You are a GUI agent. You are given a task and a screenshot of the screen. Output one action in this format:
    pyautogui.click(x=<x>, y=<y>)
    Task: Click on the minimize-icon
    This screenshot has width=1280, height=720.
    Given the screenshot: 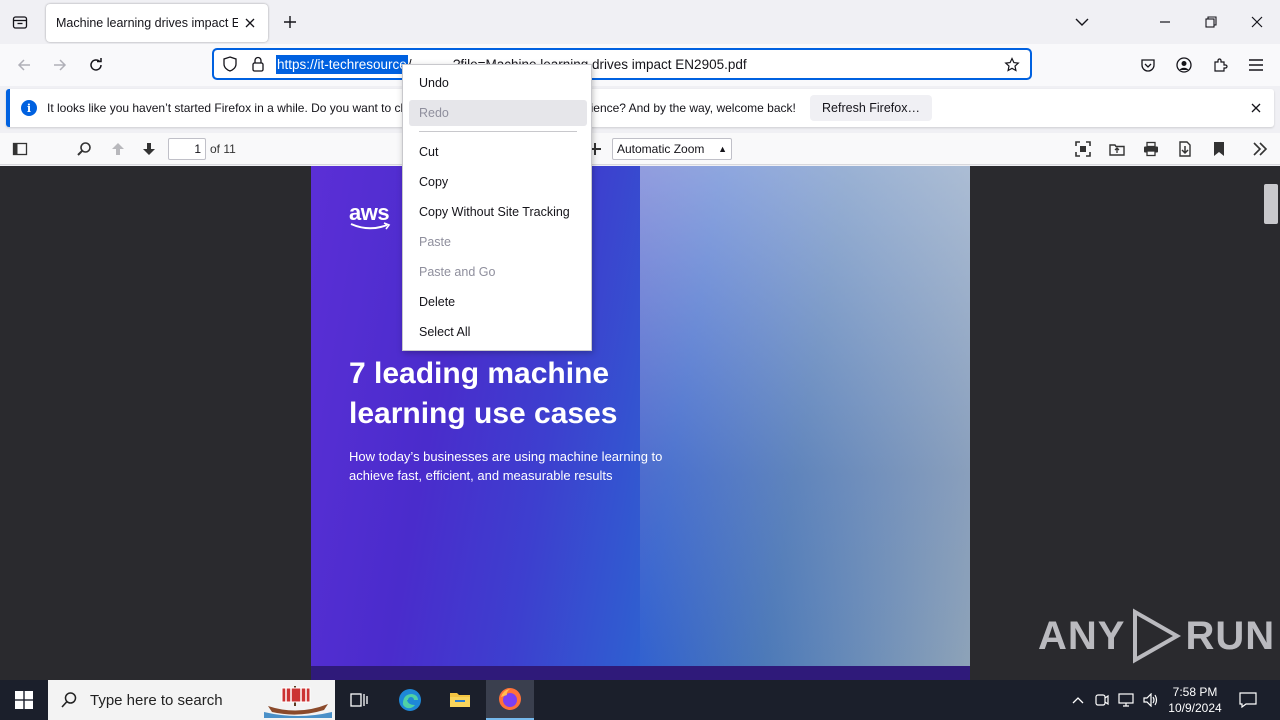 What is the action you would take?
    pyautogui.click(x=1165, y=22)
    